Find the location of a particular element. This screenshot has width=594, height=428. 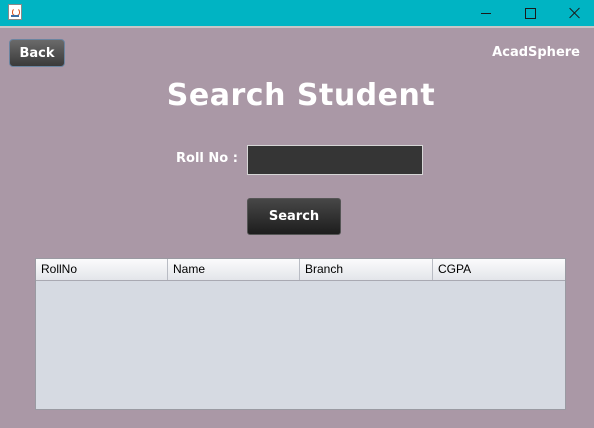

title-bar is located at coordinates (297, 14).